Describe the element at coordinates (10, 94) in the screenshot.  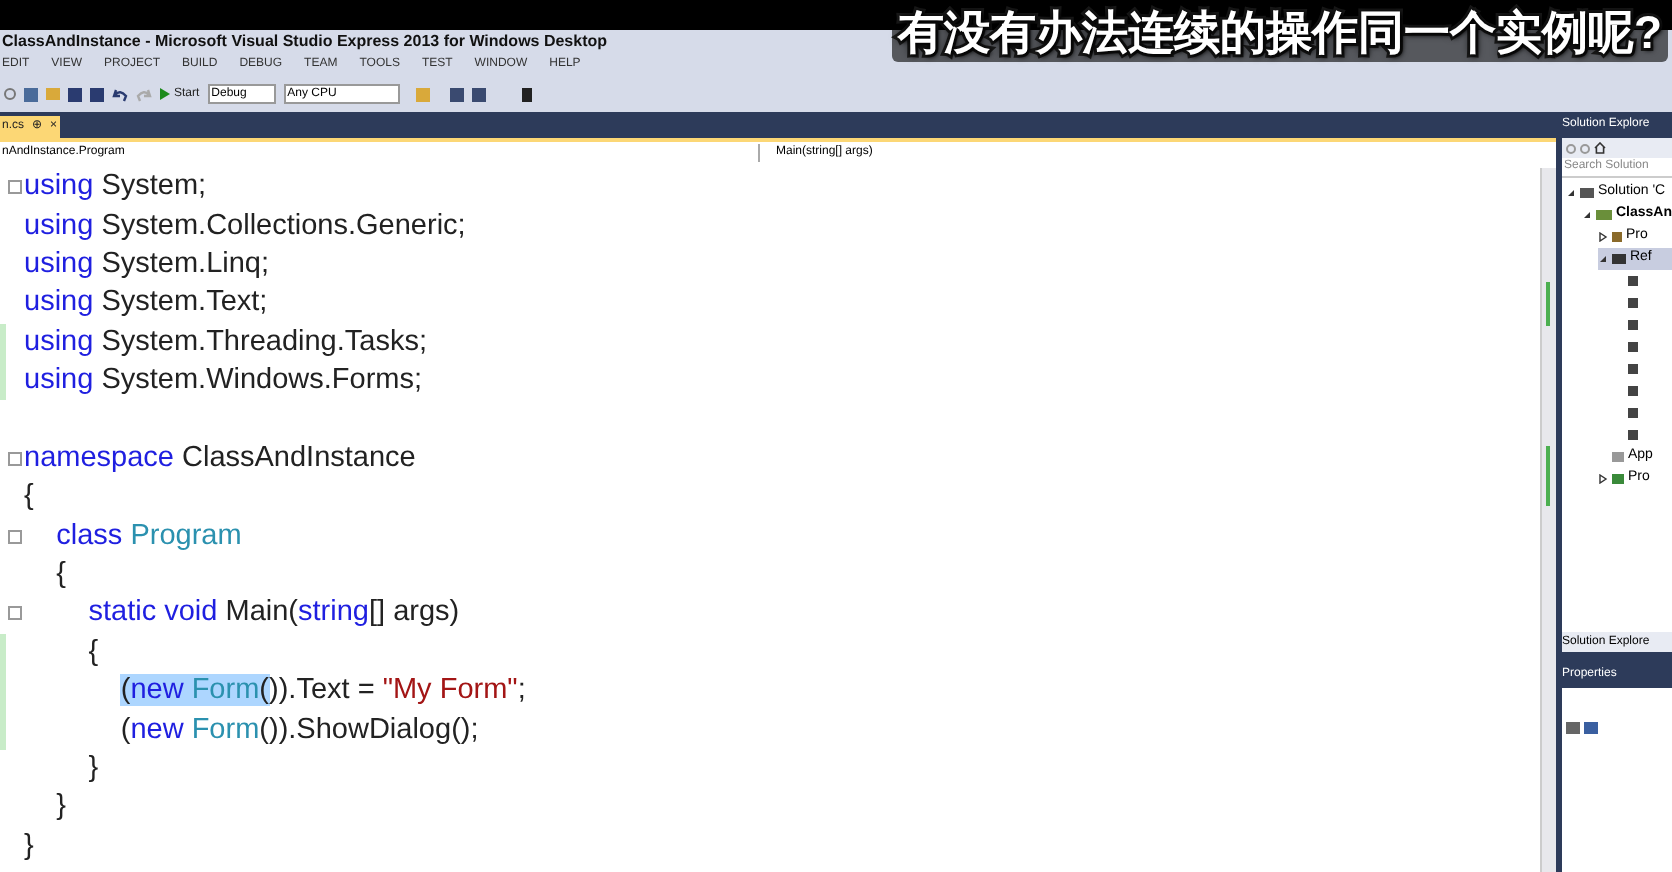
I see `back-icon` at that location.